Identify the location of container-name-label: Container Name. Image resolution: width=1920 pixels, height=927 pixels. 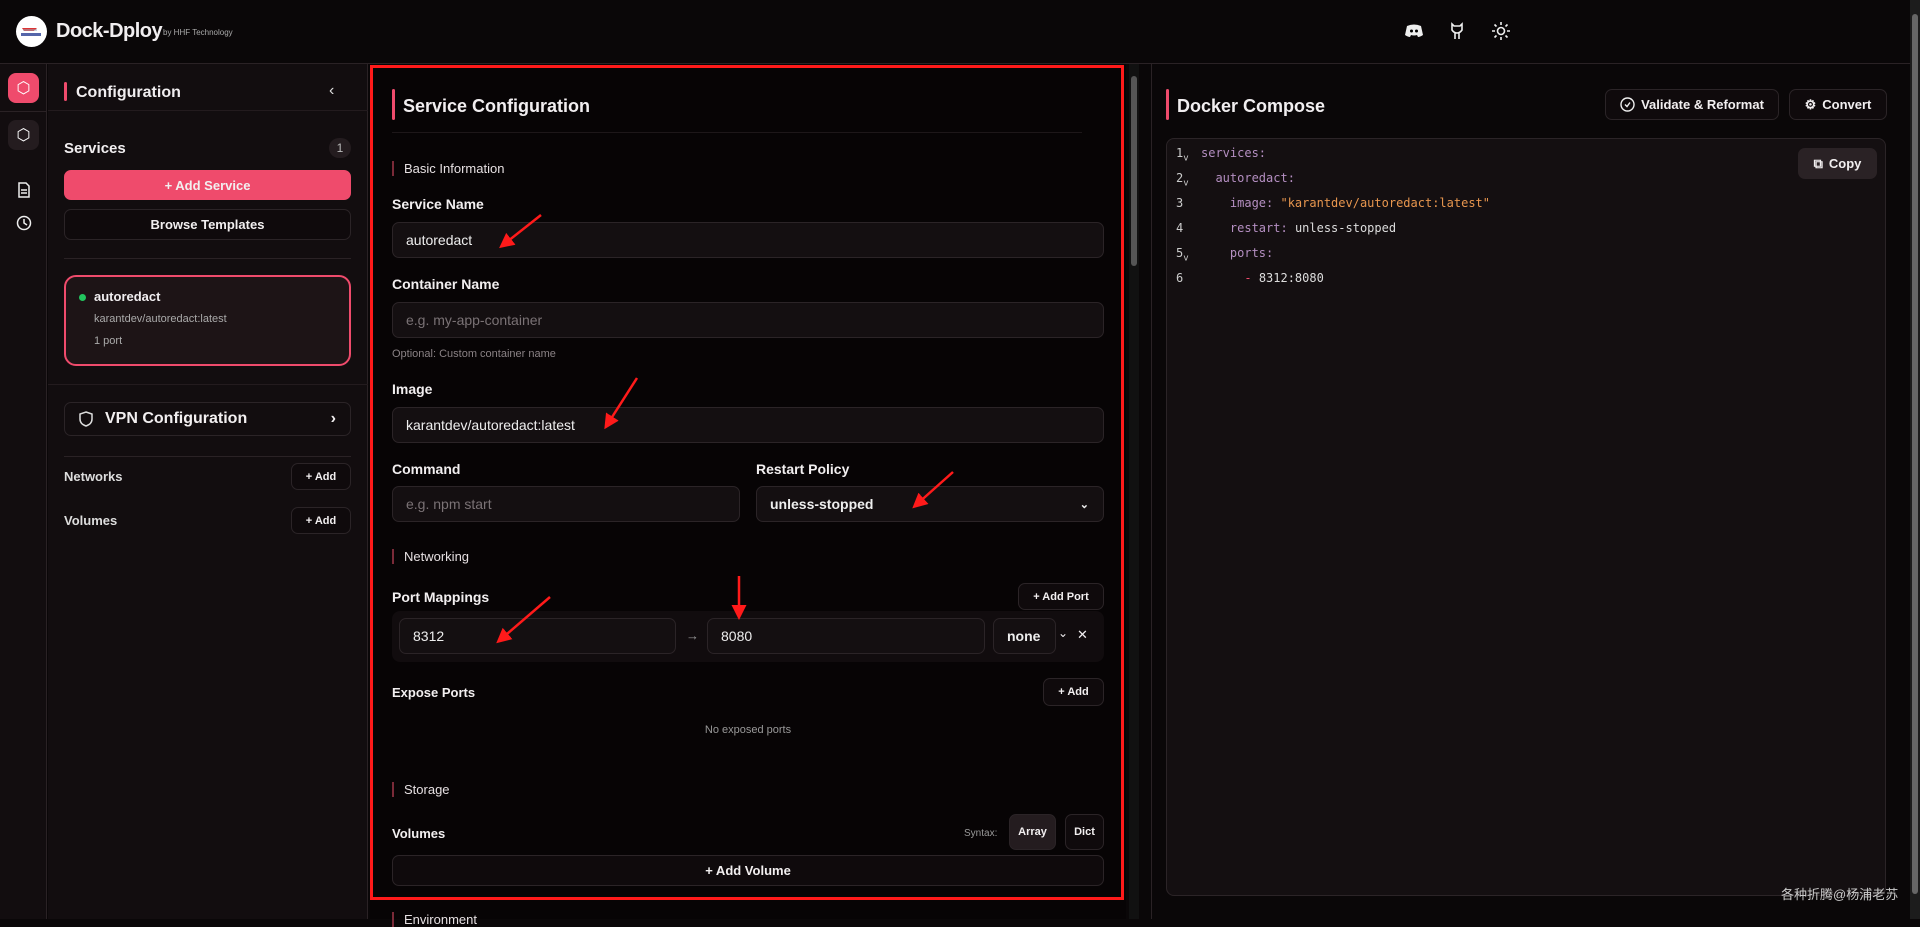
(446, 284).